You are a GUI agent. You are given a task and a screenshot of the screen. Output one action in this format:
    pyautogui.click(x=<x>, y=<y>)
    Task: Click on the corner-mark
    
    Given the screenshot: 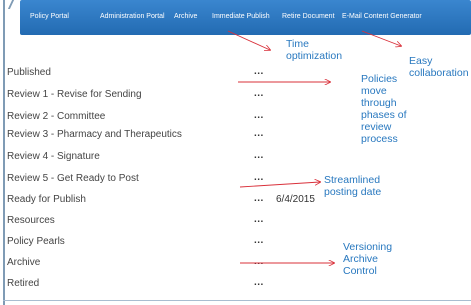 What is the action you would take?
    pyautogui.click(x=11, y=4)
    